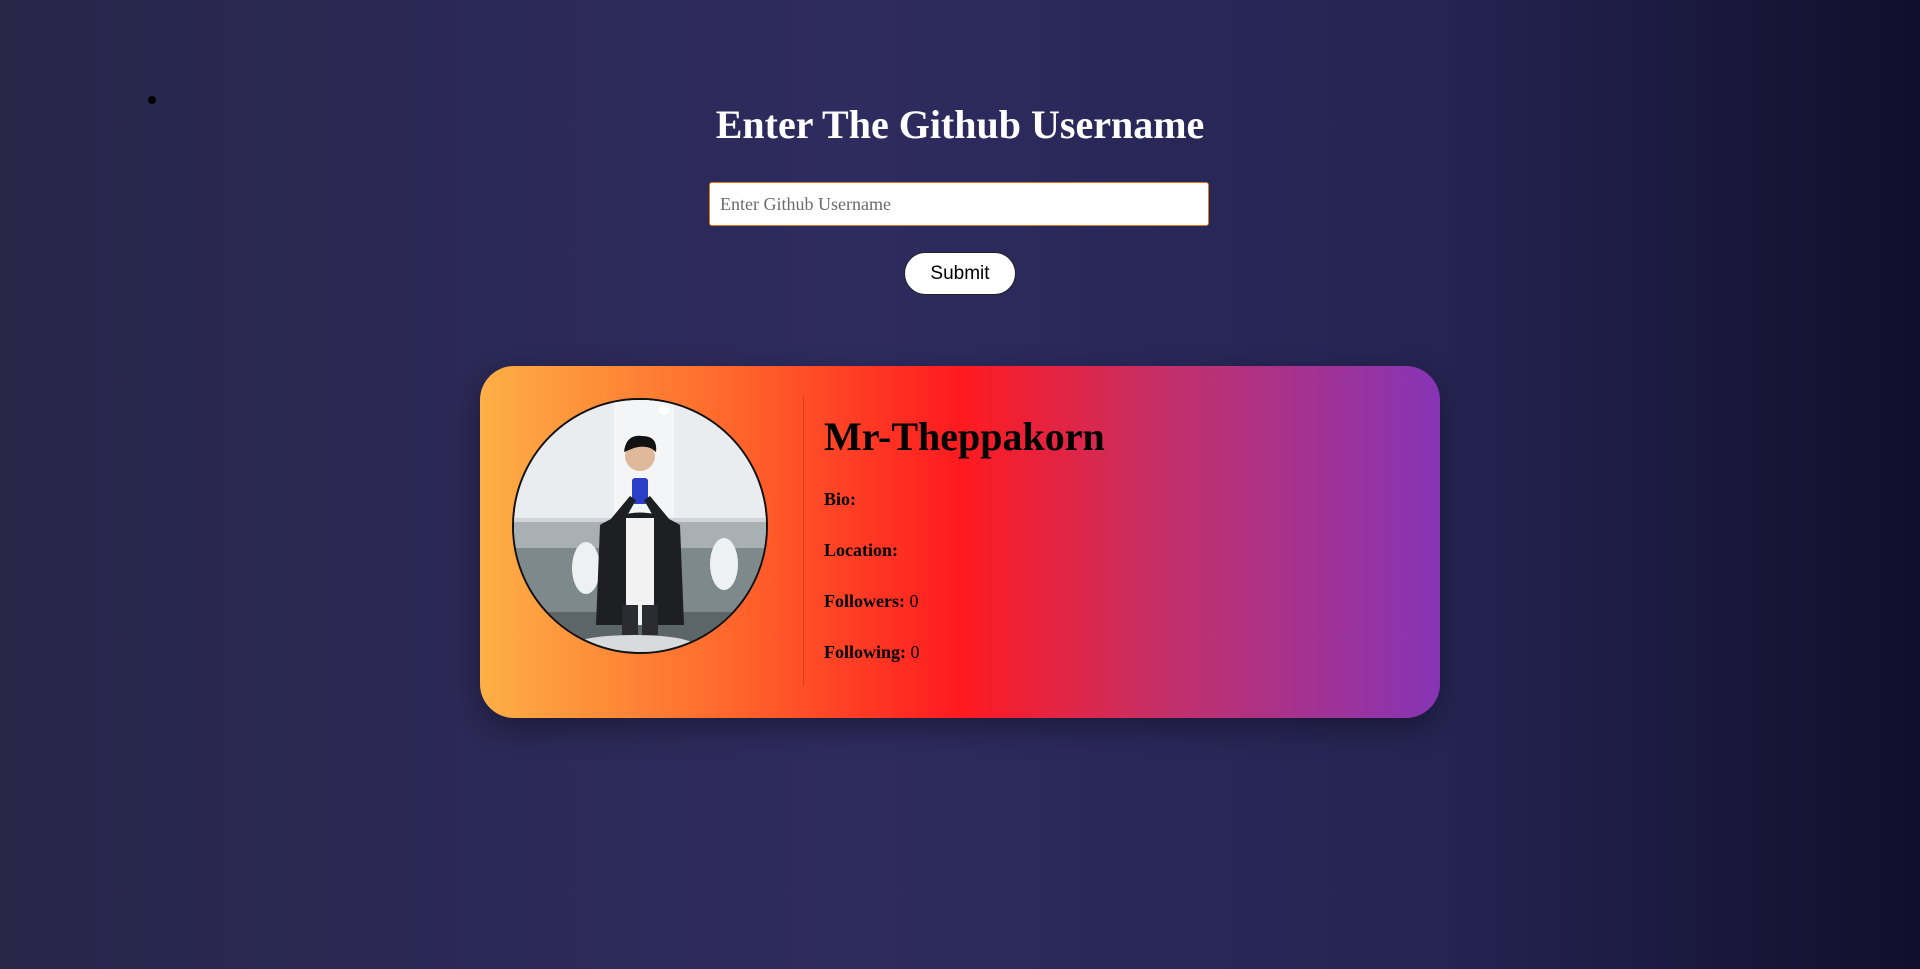  Describe the element at coordinates (865, 652) in the screenshot. I see `following-label: Following:` at that location.